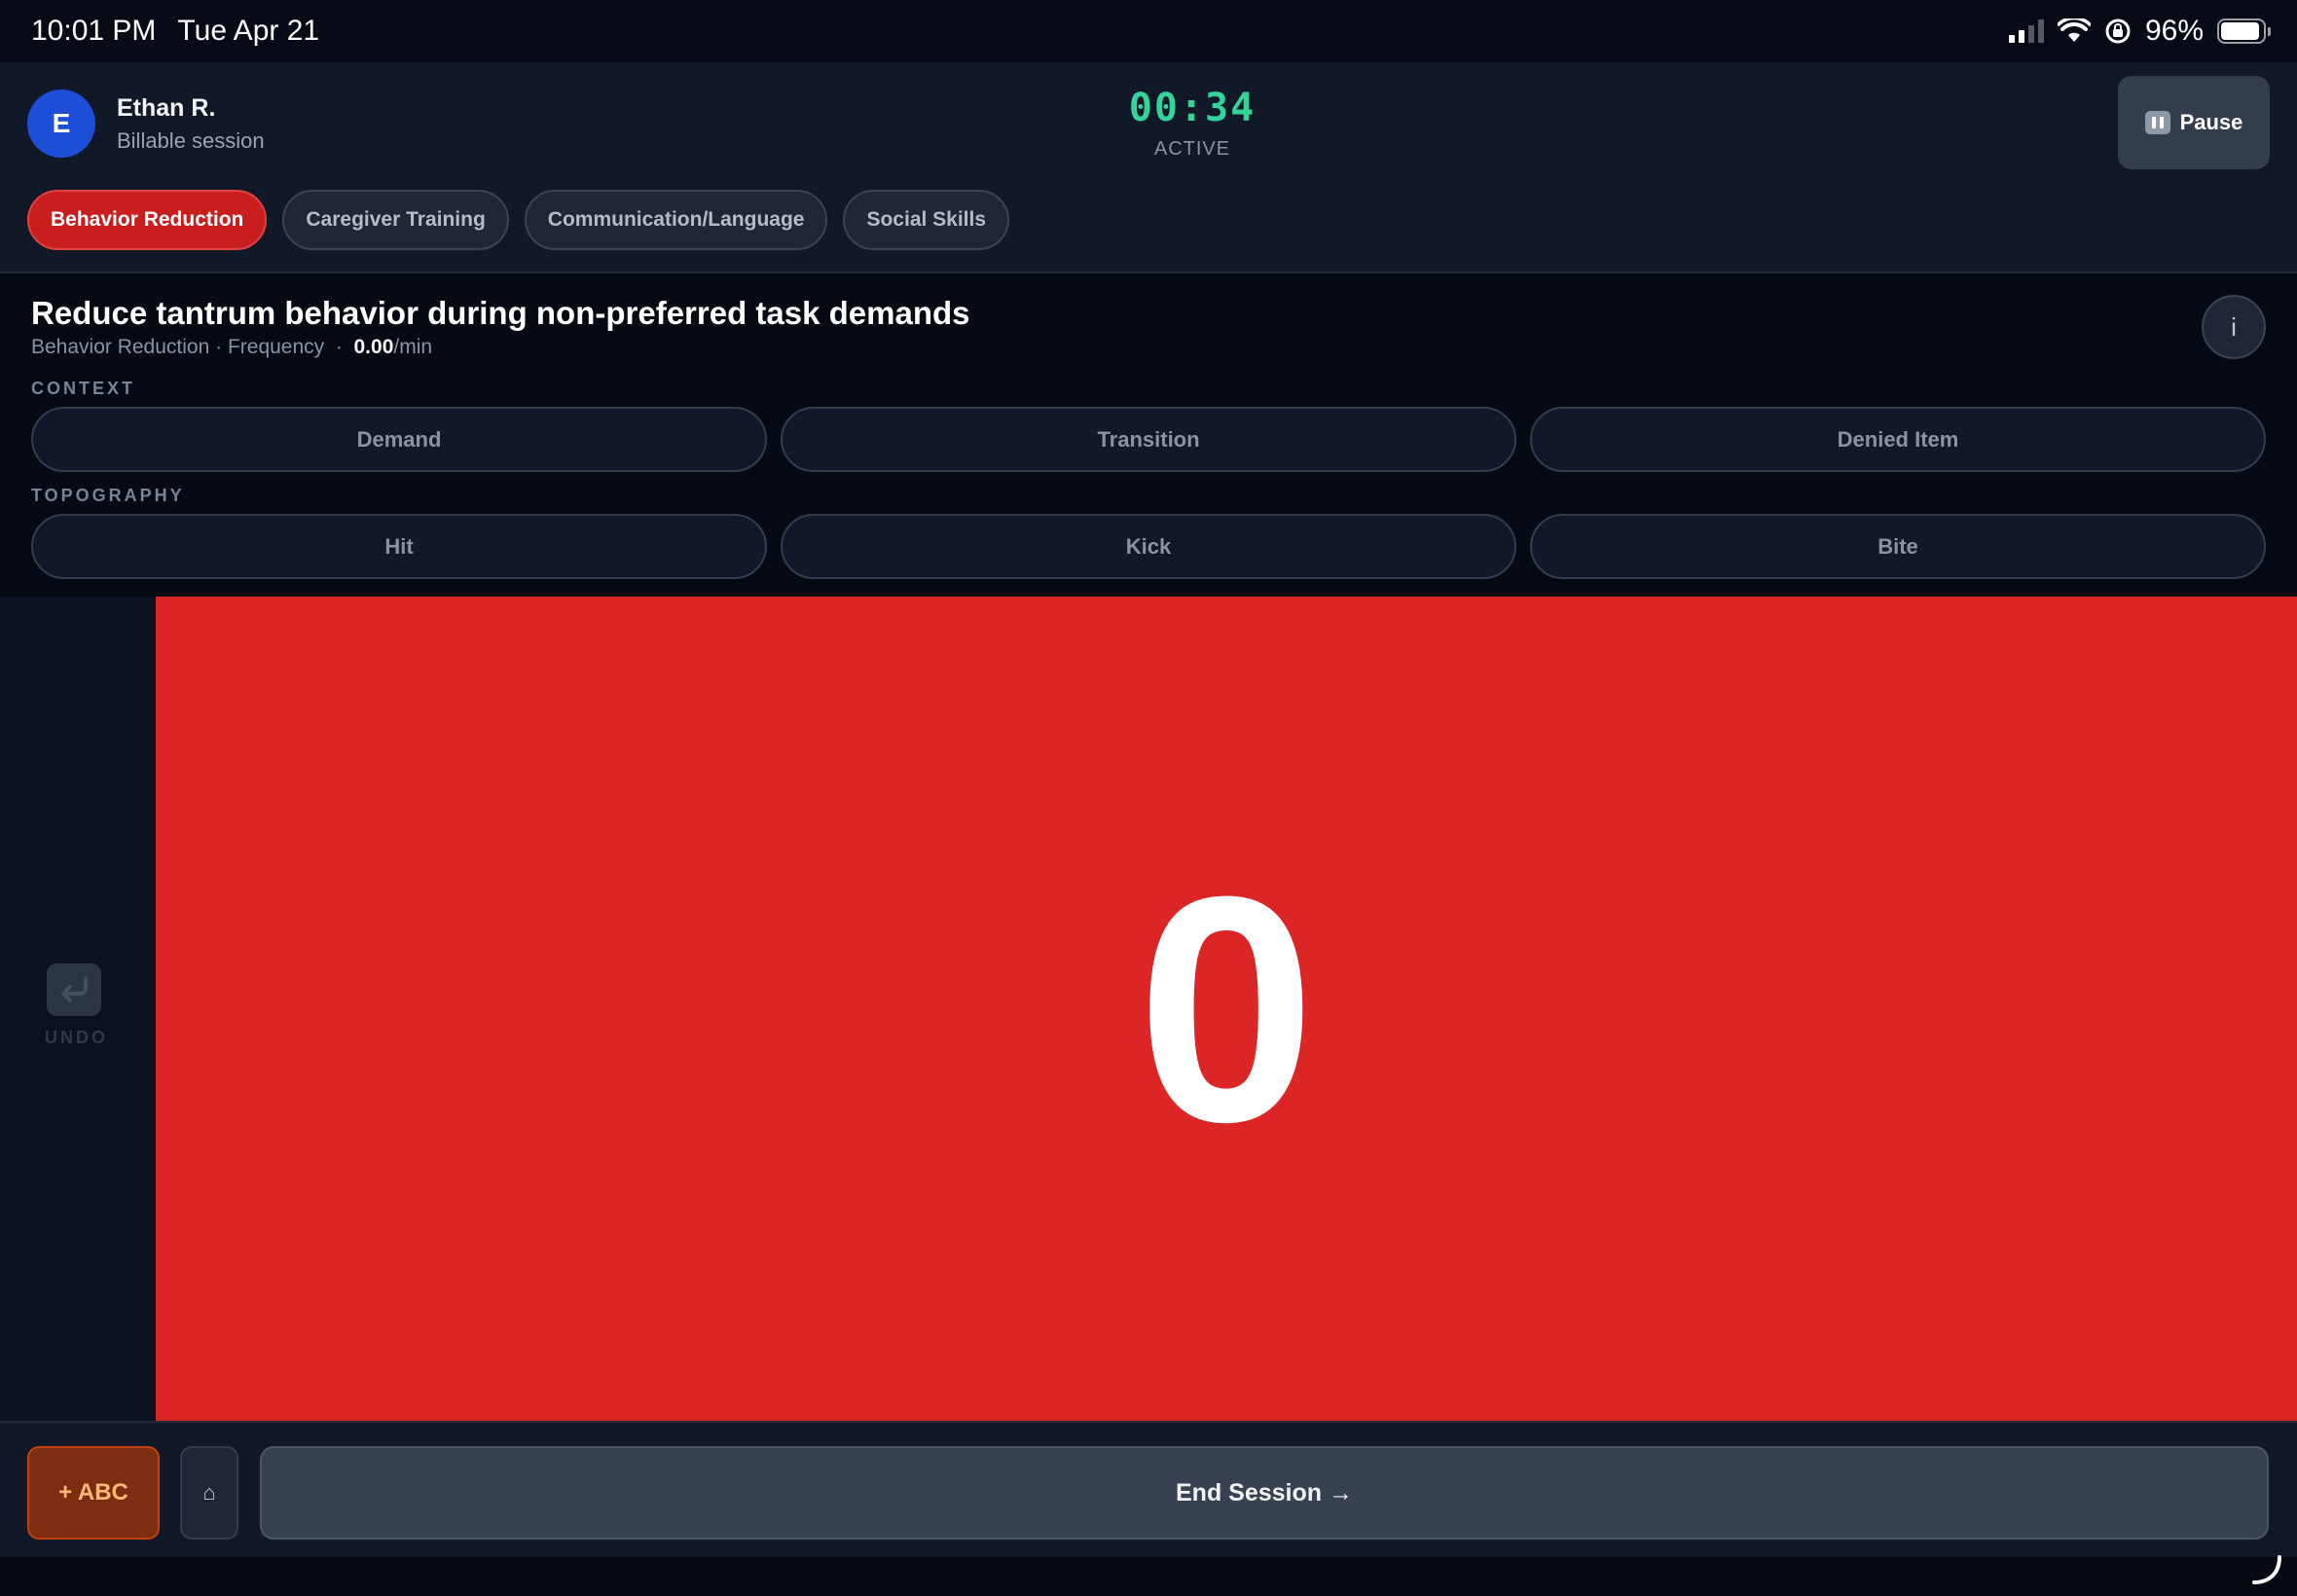 This screenshot has width=2297, height=1596. Describe the element at coordinates (2244, 31) in the screenshot. I see `battery-icon` at that location.